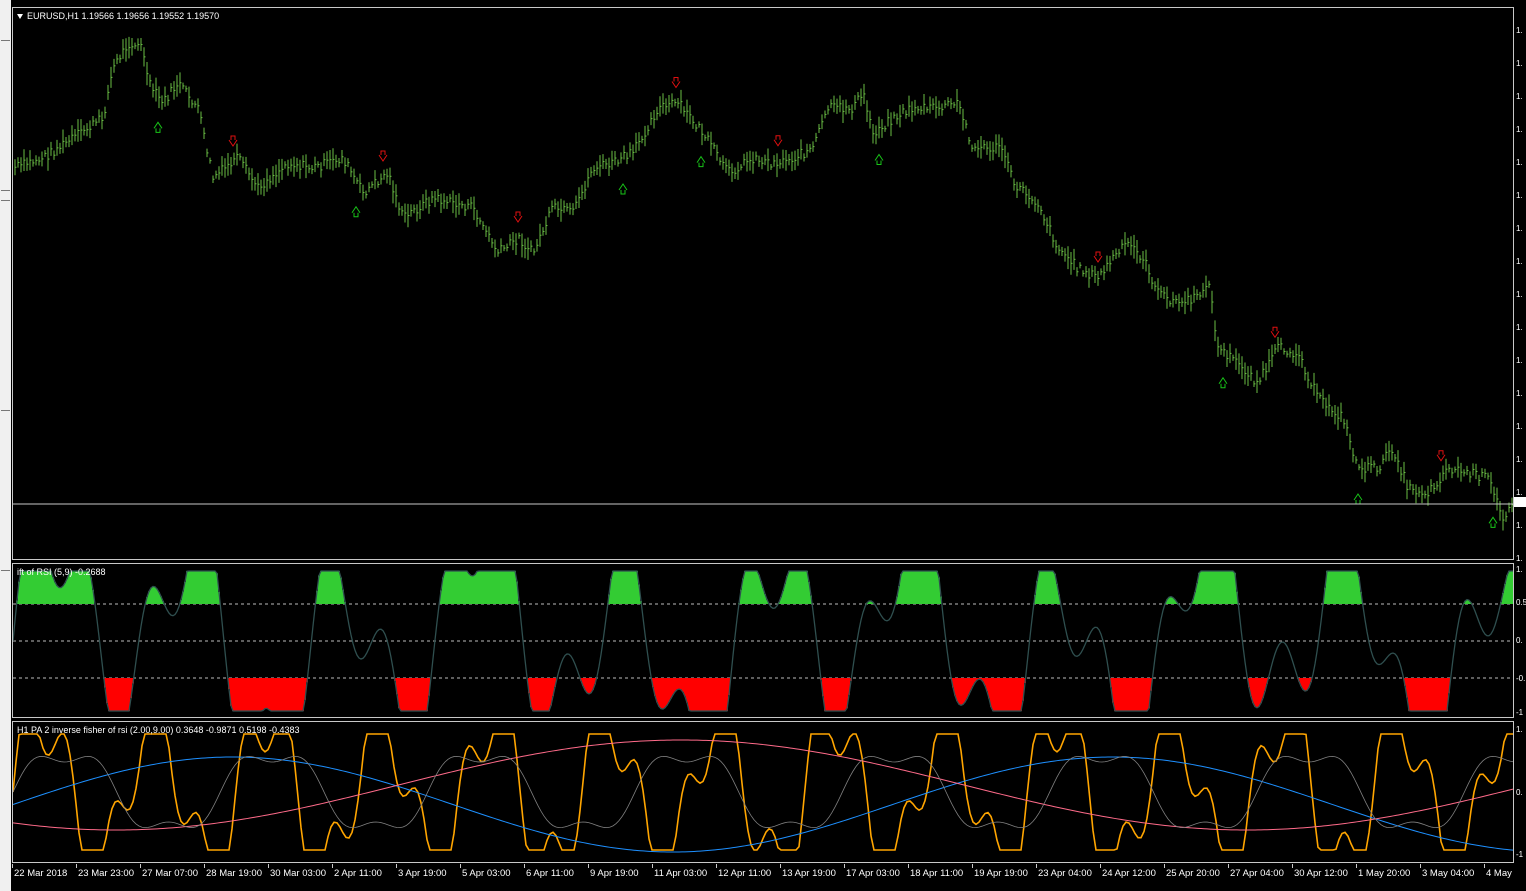 The image size is (1526, 891). I want to click on time-axis-label: 13 Apr 19:00, so click(809, 873).